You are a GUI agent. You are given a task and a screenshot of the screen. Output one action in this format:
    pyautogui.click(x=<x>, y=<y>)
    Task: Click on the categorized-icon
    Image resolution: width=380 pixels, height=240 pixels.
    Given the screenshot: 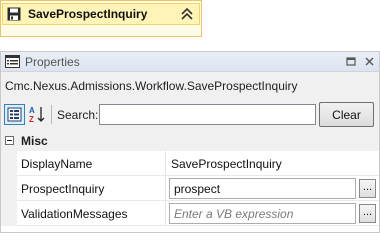 What is the action you would take?
    pyautogui.click(x=14, y=114)
    